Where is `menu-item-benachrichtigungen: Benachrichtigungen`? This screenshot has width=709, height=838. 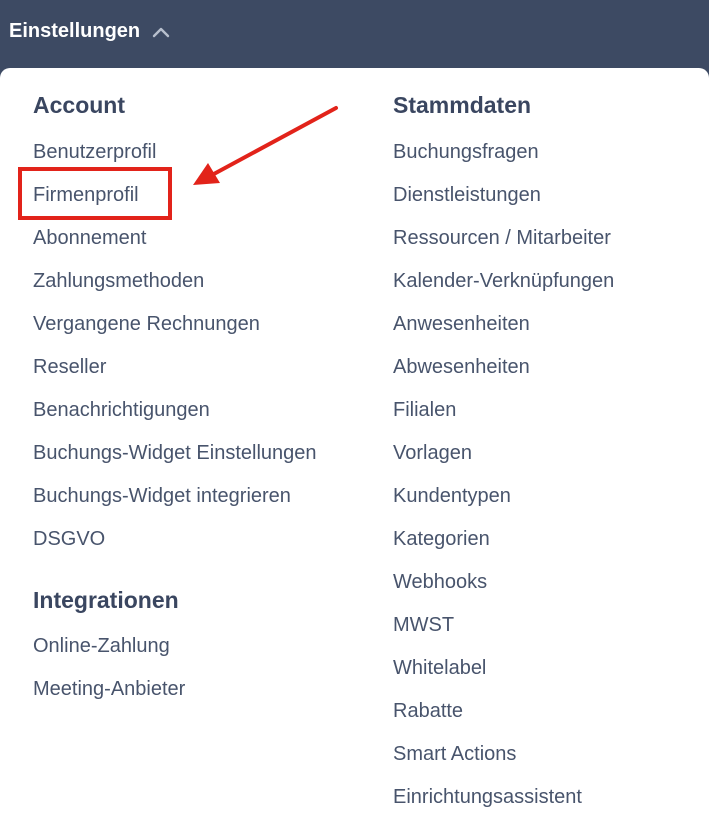 menu-item-benachrichtigungen: Benachrichtigungen is located at coordinates (121, 410).